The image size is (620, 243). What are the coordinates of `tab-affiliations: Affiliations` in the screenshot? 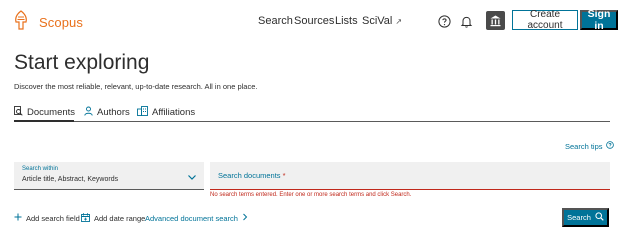 It's located at (166, 112).